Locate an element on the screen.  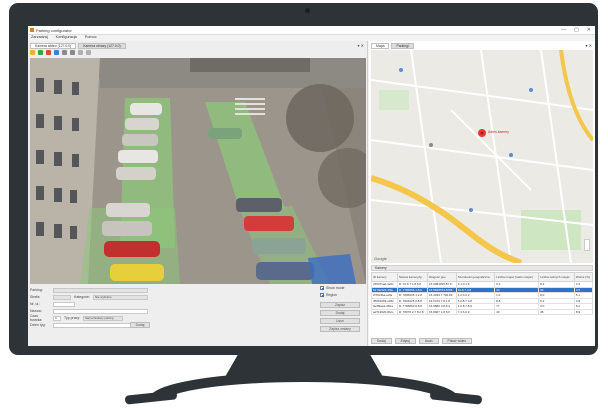
cell-lon: 15.9848703.8786 is located at coordinates (442, 289).